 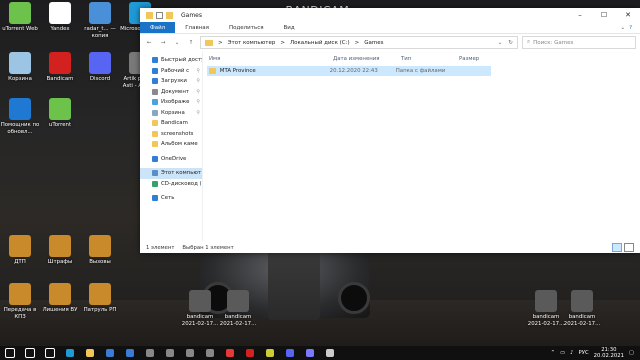 What do you see at coordinates (629, 247) in the screenshot?
I see `large-icons-view-button` at bounding box center [629, 247].